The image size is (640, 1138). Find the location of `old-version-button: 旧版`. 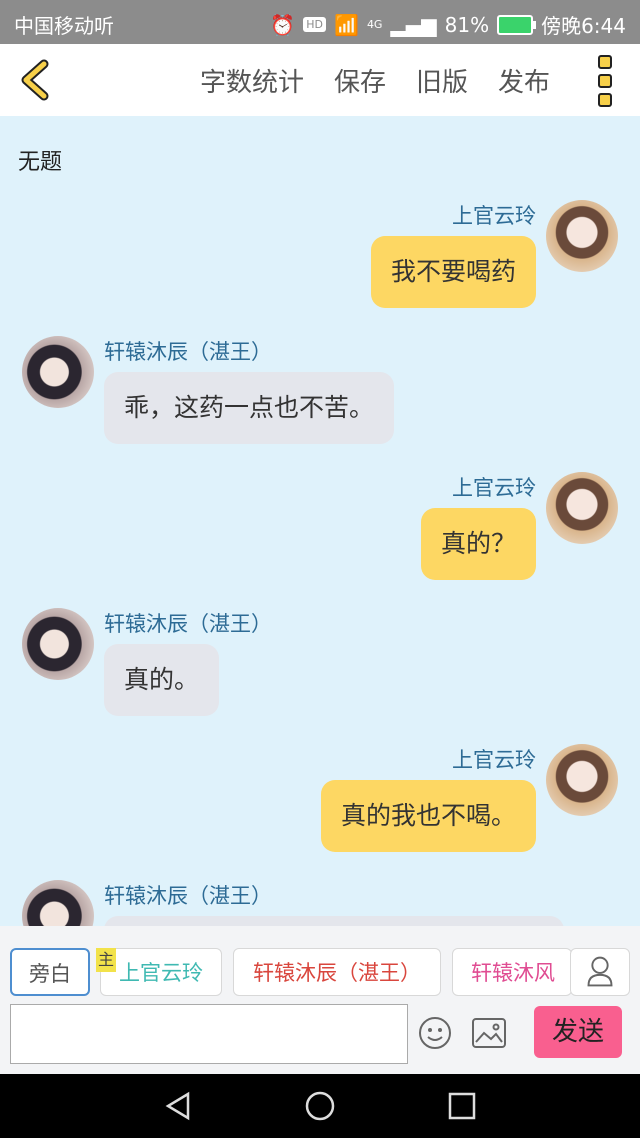

old-version-button: 旧版 is located at coordinates (442, 80).